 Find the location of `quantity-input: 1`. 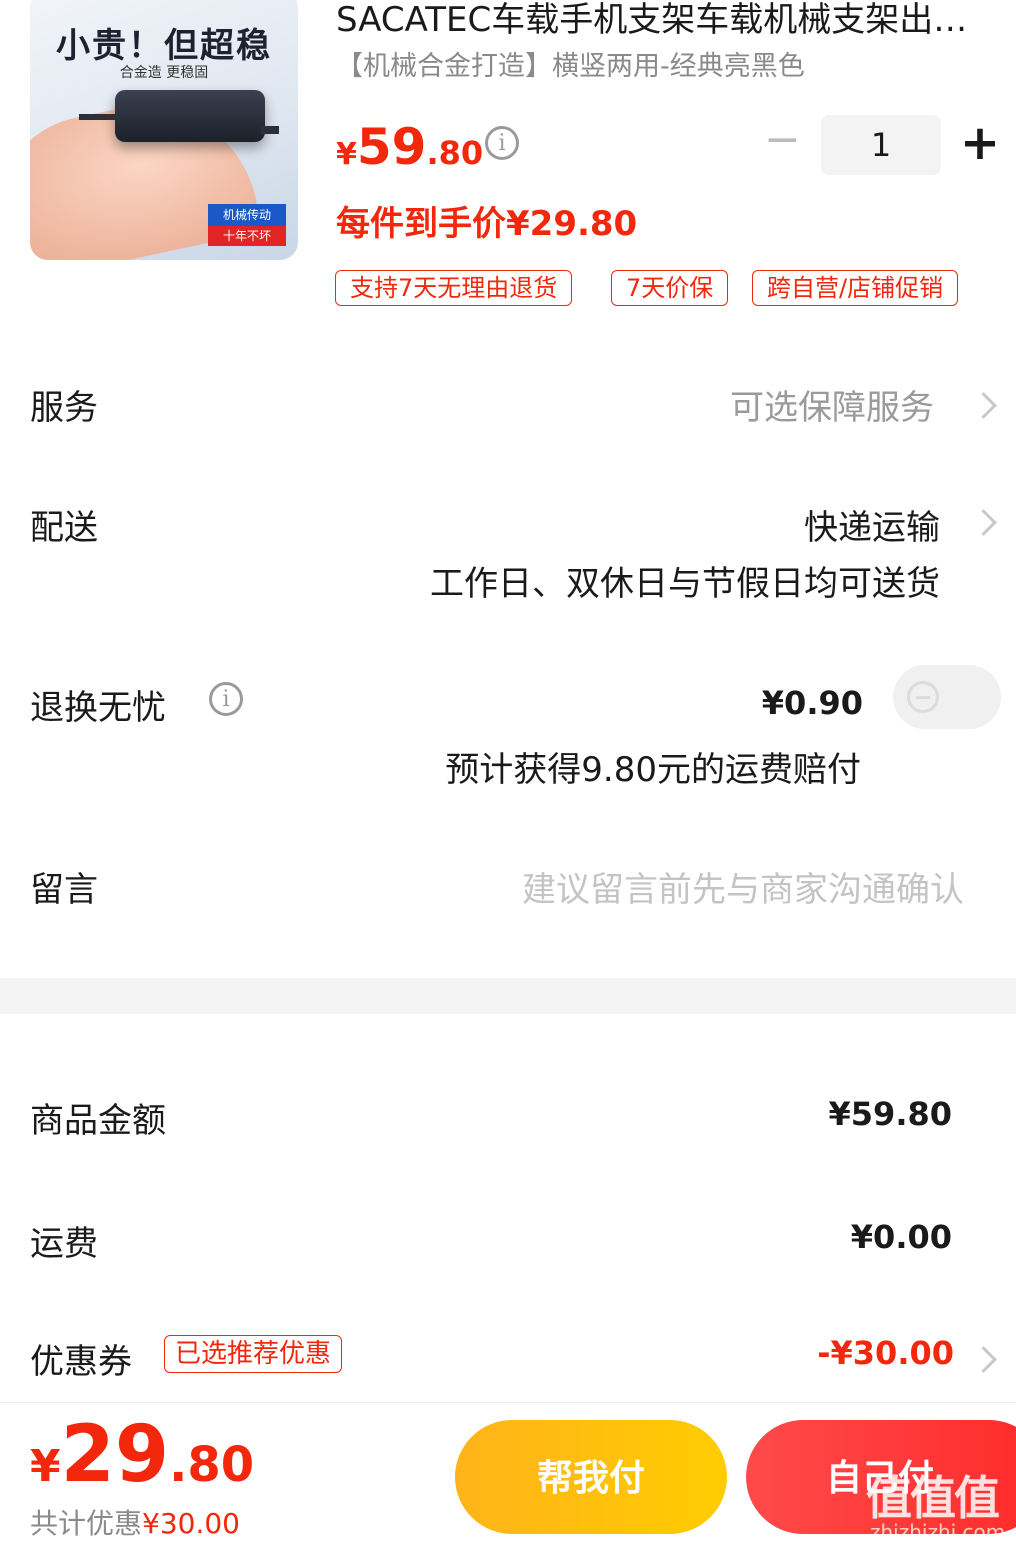

quantity-input: 1 is located at coordinates (881, 145).